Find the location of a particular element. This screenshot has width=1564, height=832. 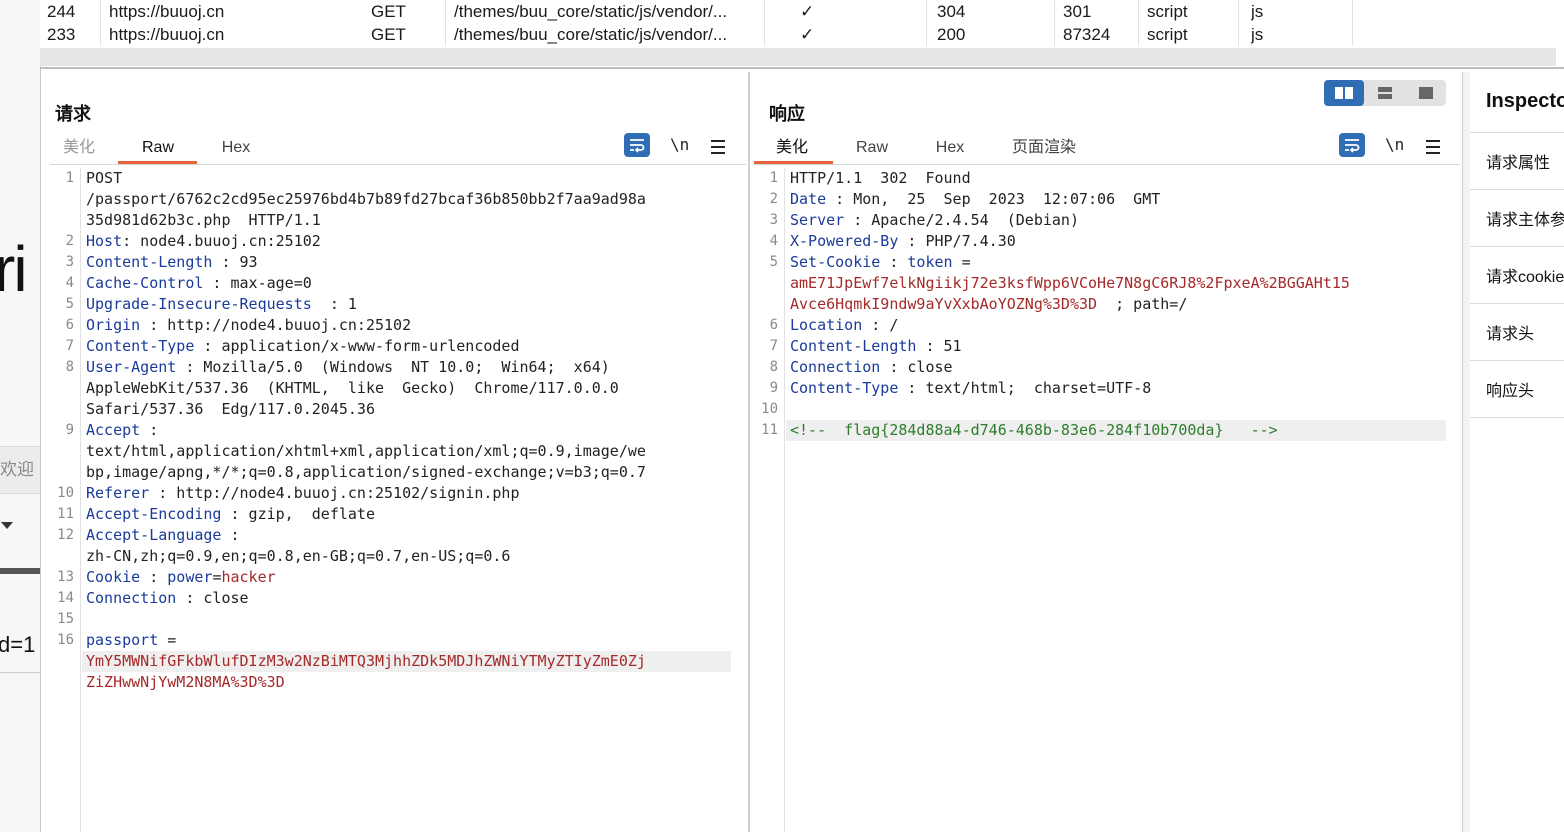

line-number: 8 is located at coordinates (69, 367).